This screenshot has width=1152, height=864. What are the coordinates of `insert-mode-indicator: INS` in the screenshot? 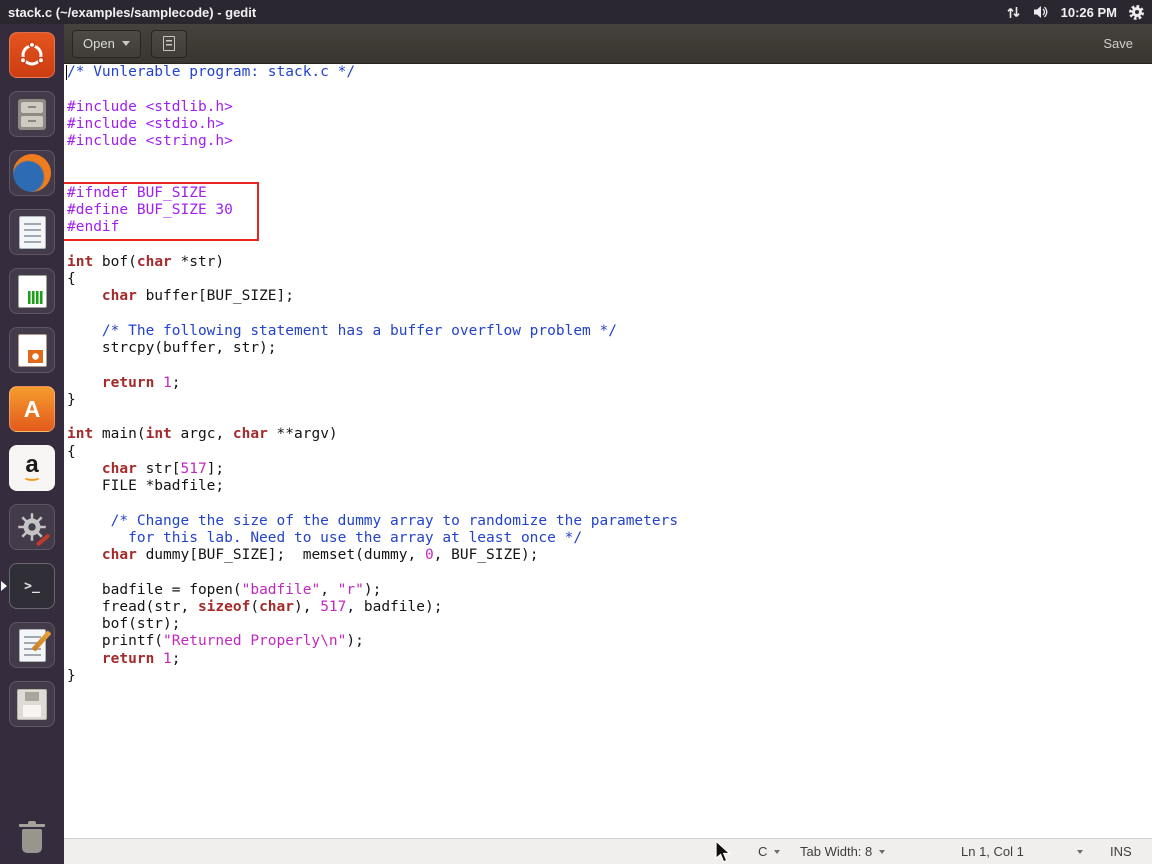 It's located at (1121, 851).